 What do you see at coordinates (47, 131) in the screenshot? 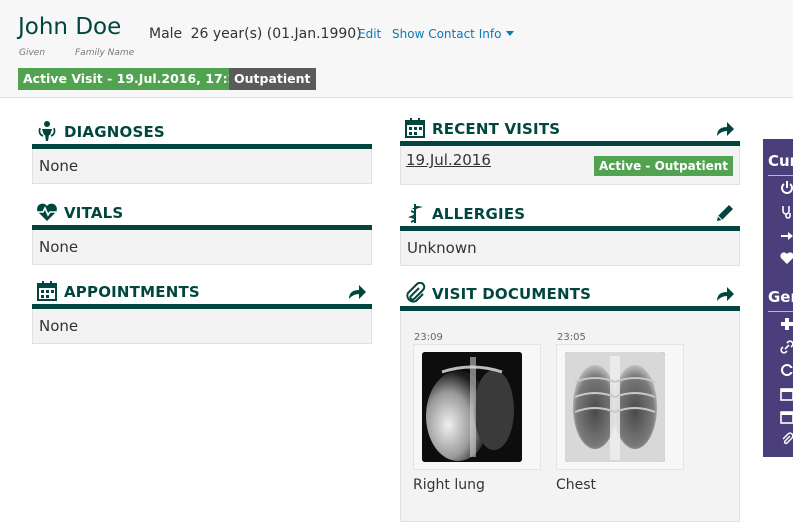
I see `stethoscope-person-icon` at bounding box center [47, 131].